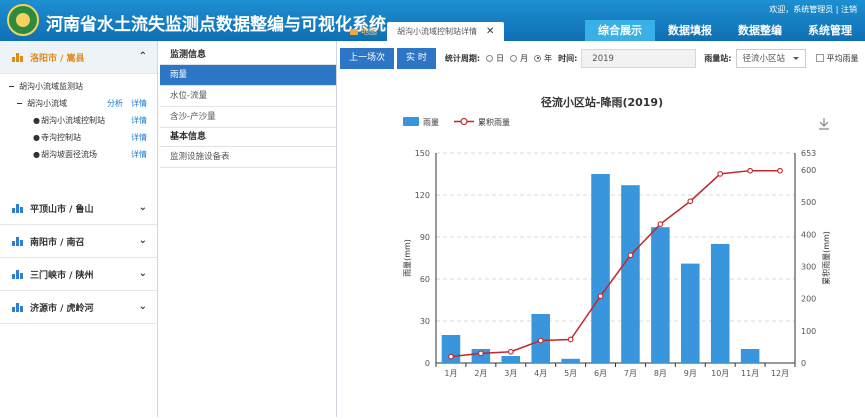 The width and height of the screenshot is (865, 420). What do you see at coordinates (23, 20) in the screenshot?
I see `logo-icon` at bounding box center [23, 20].